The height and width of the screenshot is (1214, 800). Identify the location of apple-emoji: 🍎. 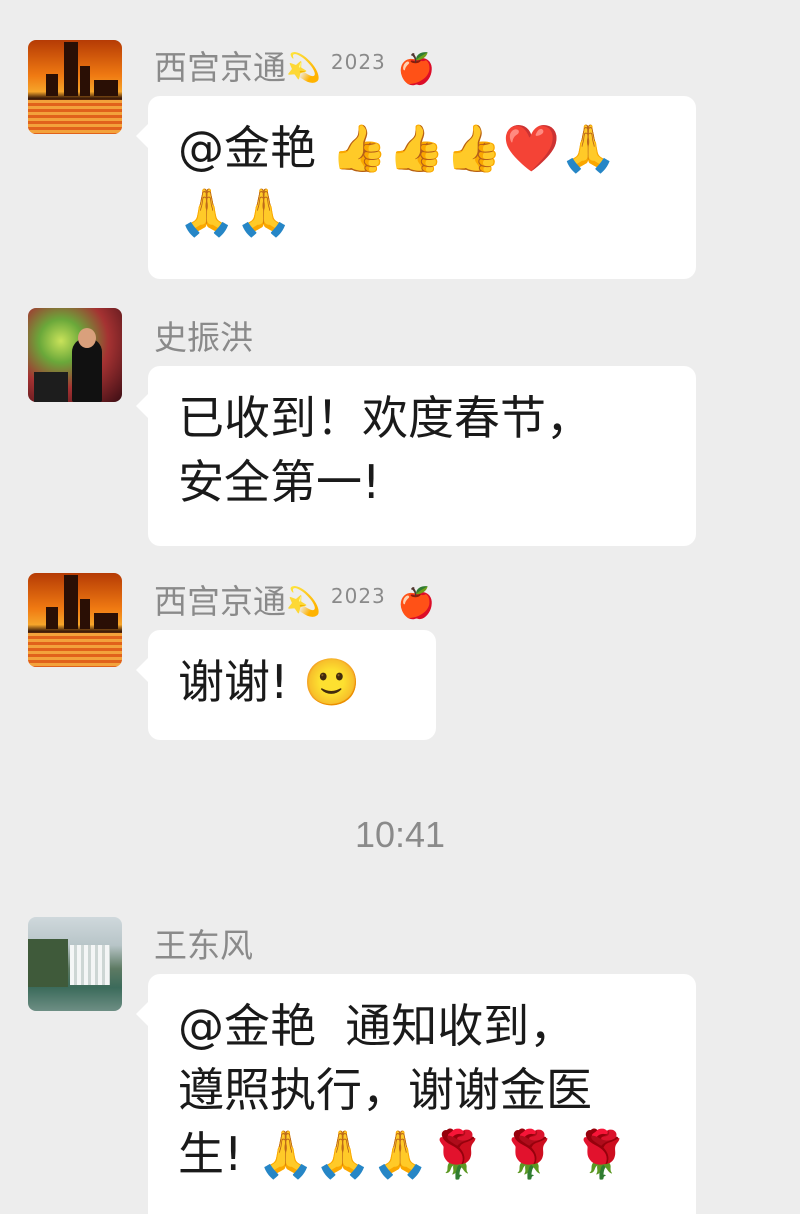
(416, 603).